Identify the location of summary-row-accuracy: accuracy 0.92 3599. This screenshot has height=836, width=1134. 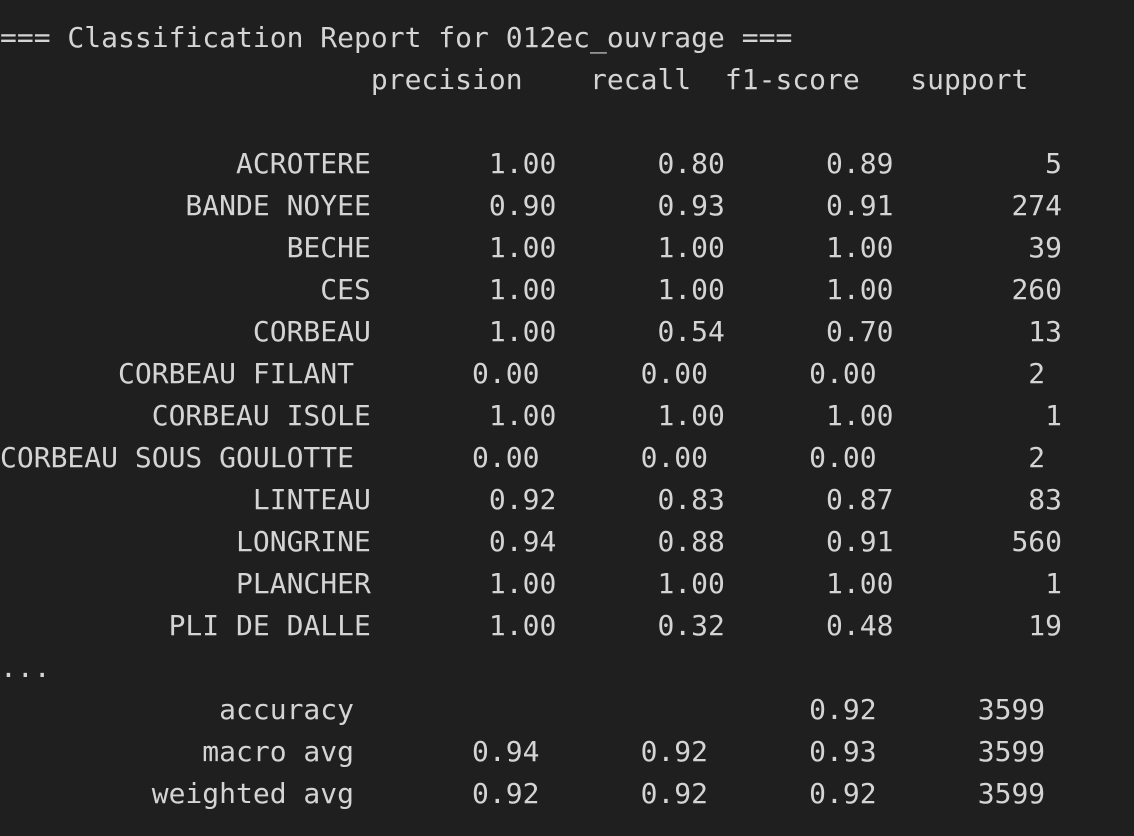
(523, 709).